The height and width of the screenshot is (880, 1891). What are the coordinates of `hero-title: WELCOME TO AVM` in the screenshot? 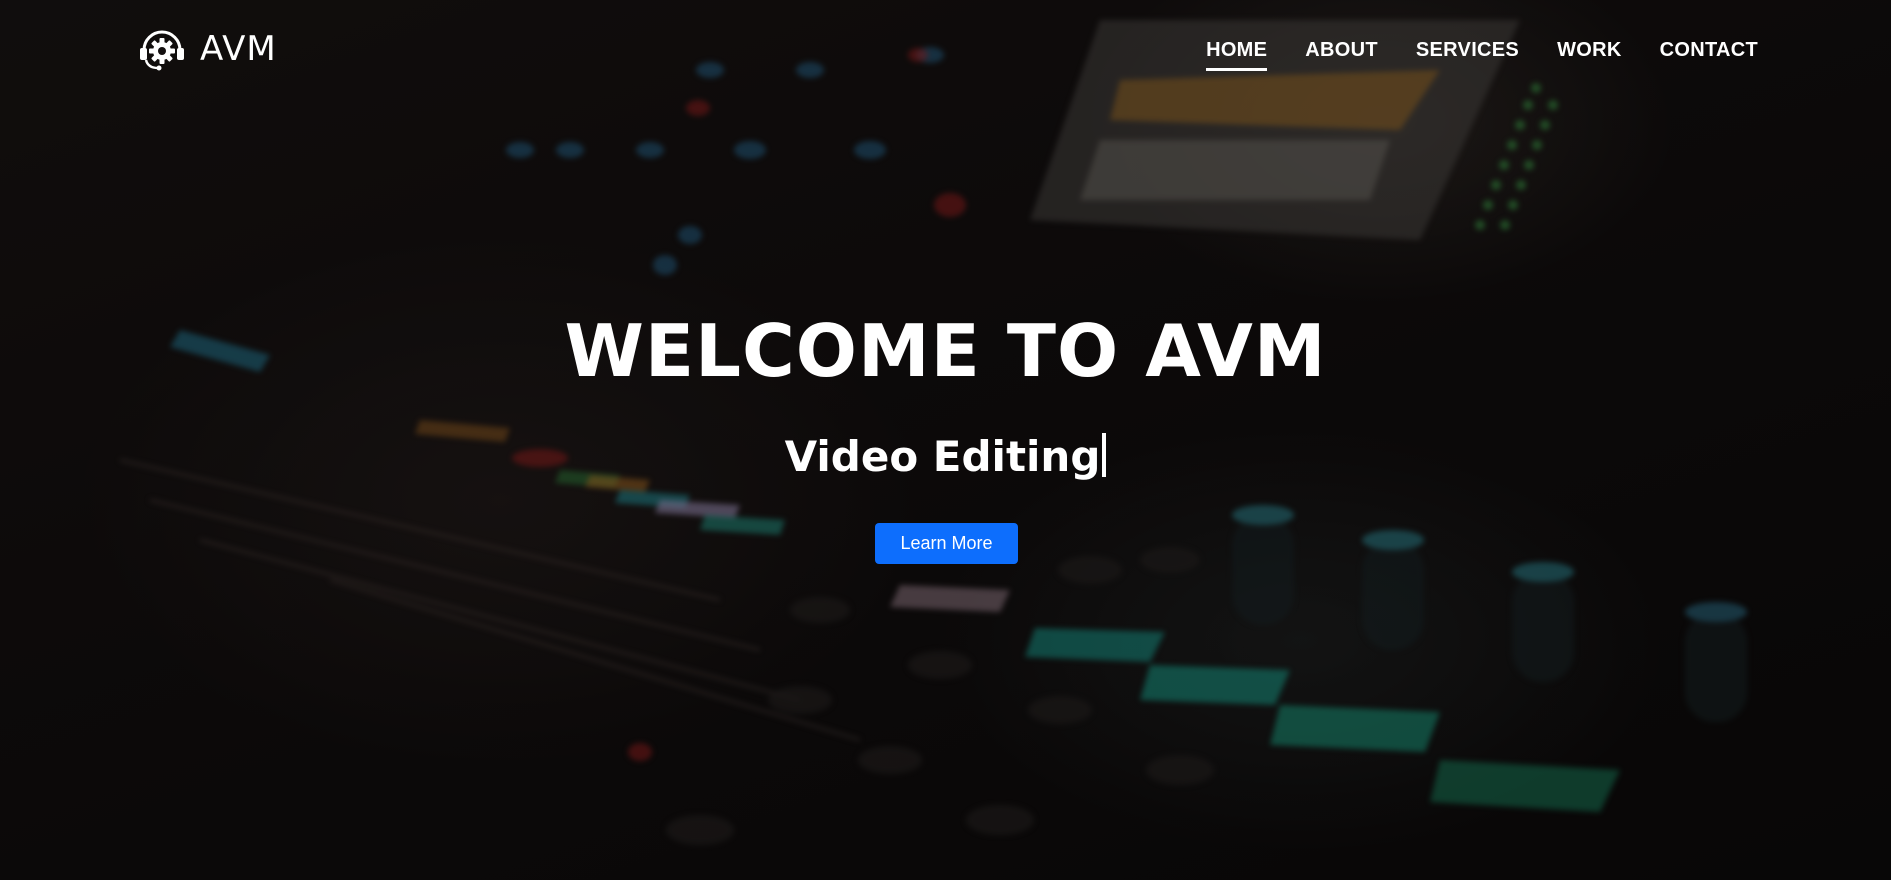 It's located at (945, 351).